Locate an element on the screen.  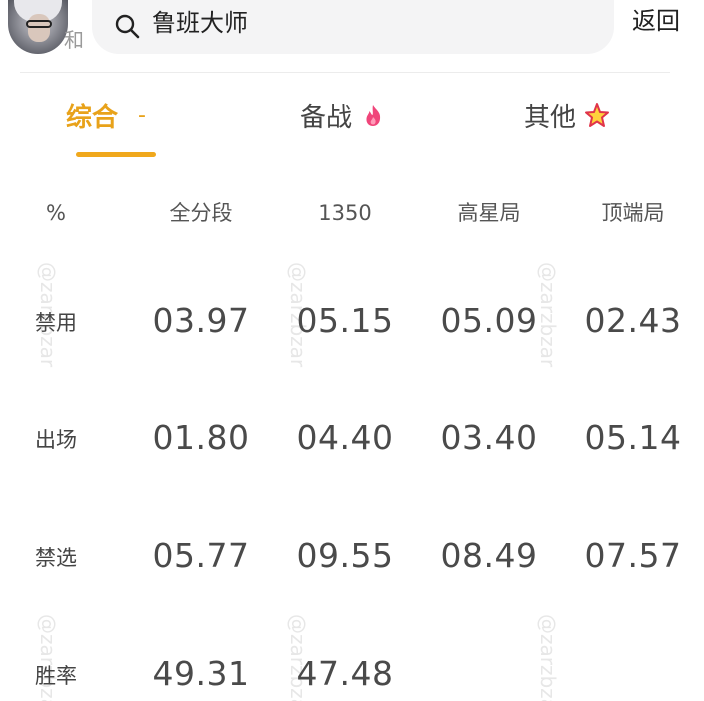
tab-overall-label: 综合 is located at coordinates (92, 117).